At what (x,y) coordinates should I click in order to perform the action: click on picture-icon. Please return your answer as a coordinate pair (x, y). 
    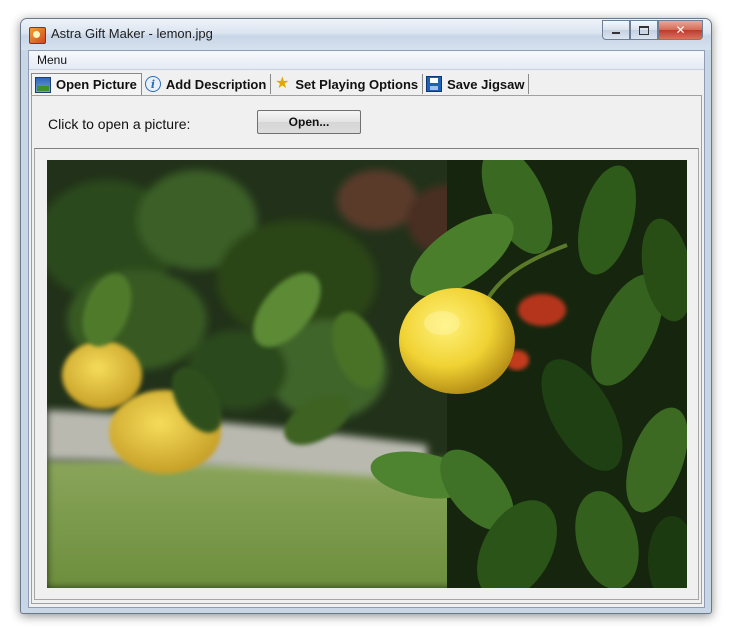
    Looking at the image, I should click on (43, 84).